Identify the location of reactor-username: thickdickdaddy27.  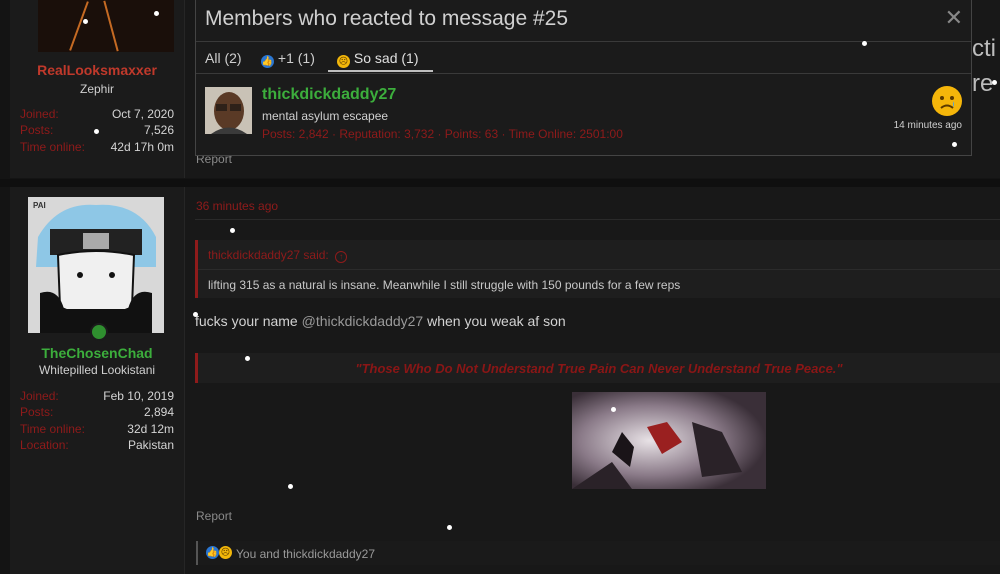
(329, 95).